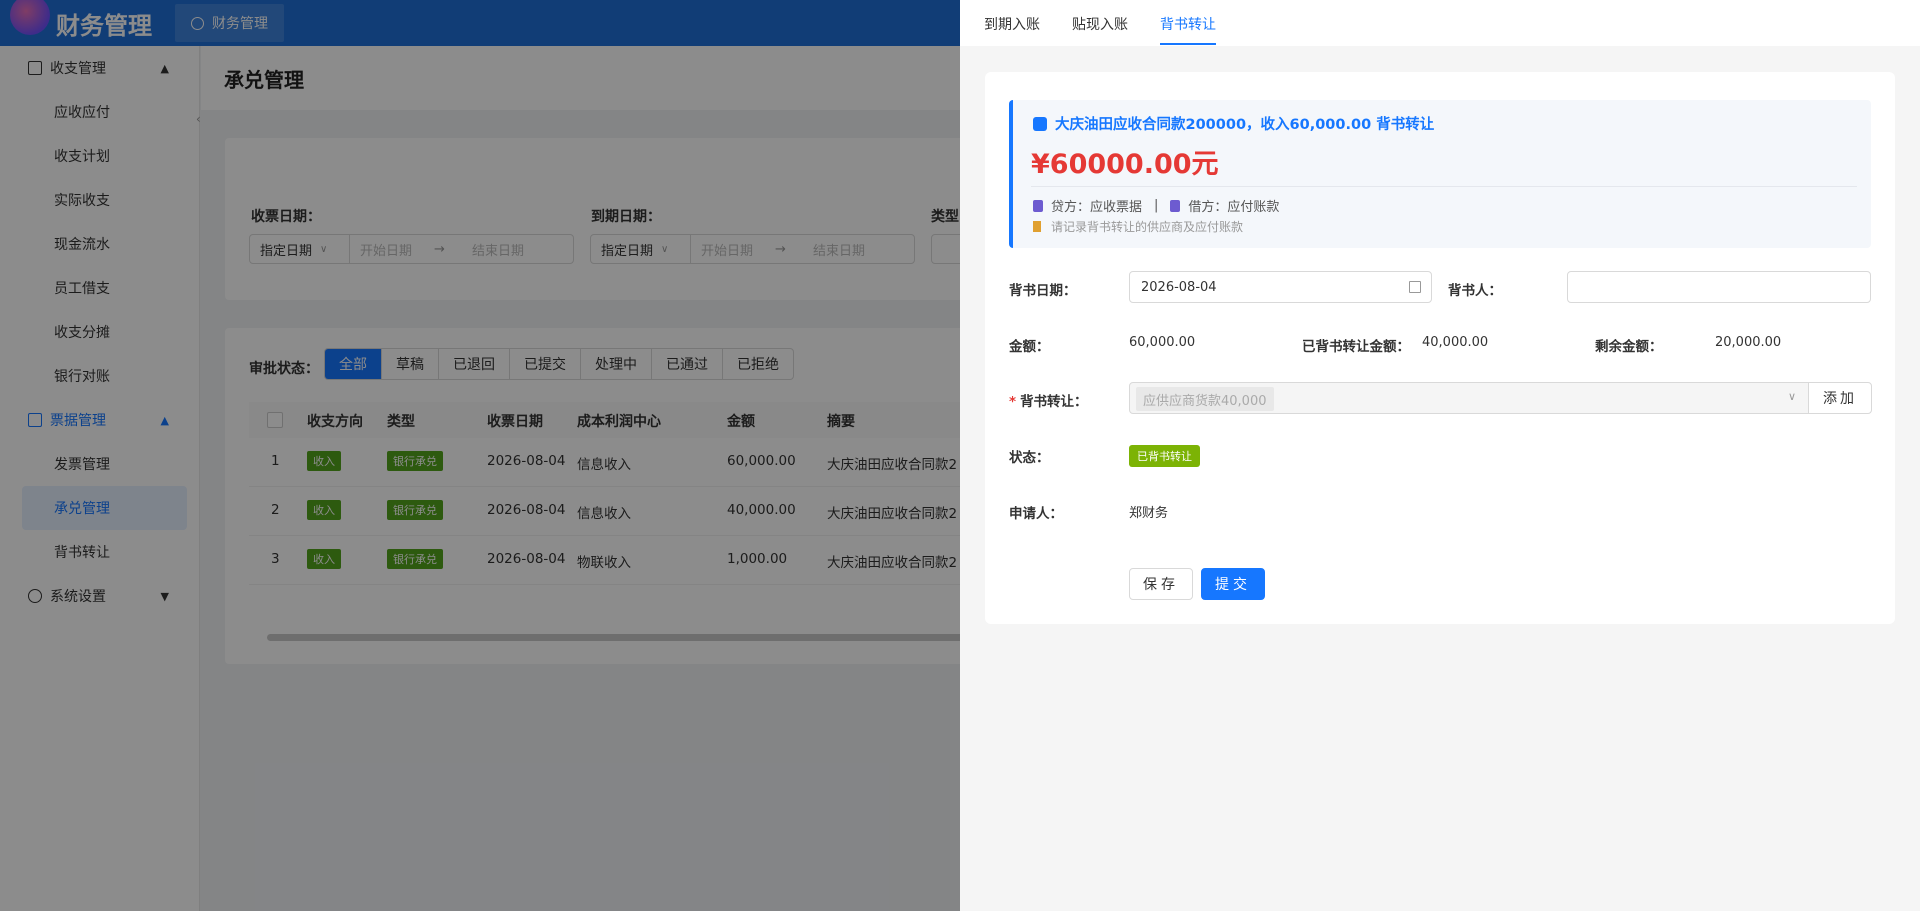  What do you see at coordinates (1162, 342) in the screenshot?
I see `amount-value: 60,000.00` at bounding box center [1162, 342].